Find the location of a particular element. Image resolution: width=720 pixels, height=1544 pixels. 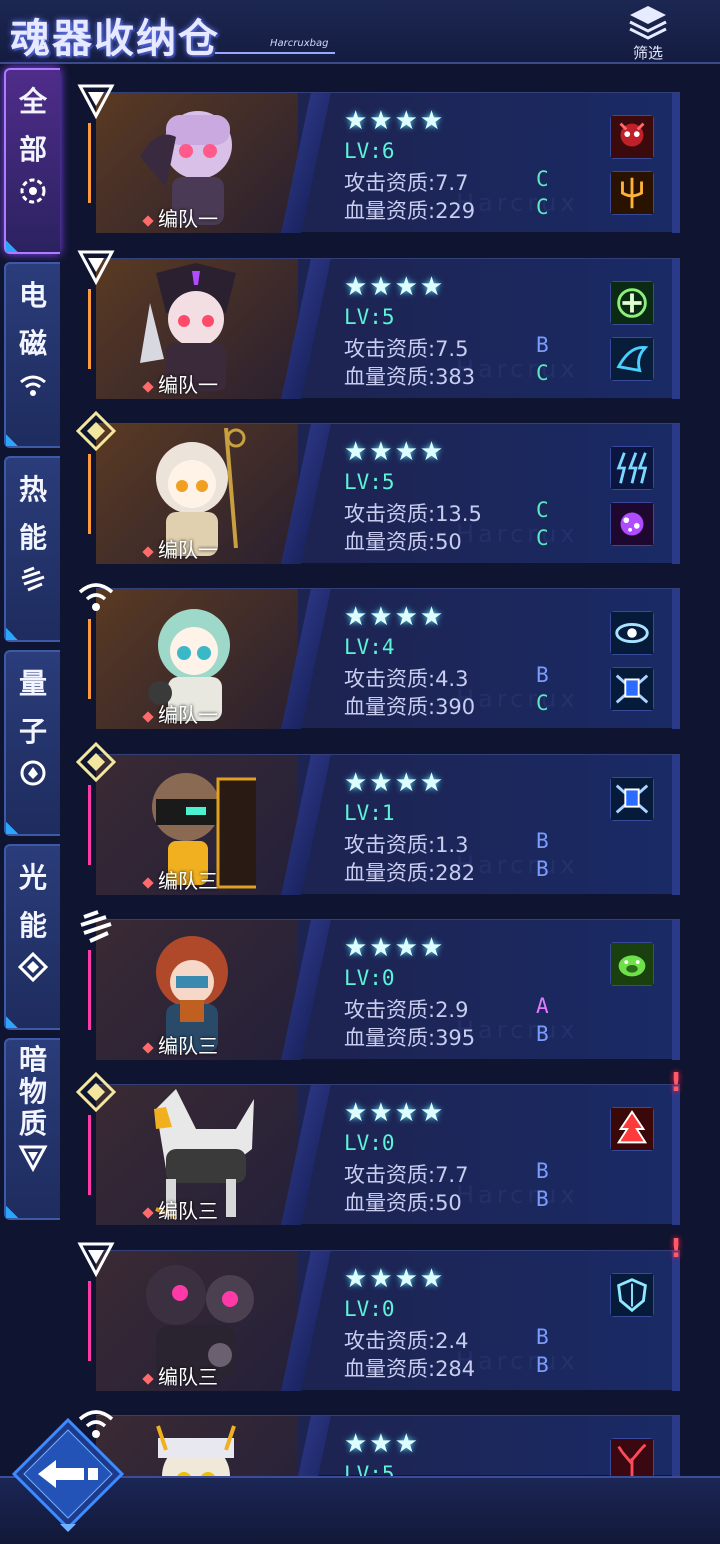

purple-orb-skill-icon is located at coordinates (632, 524).